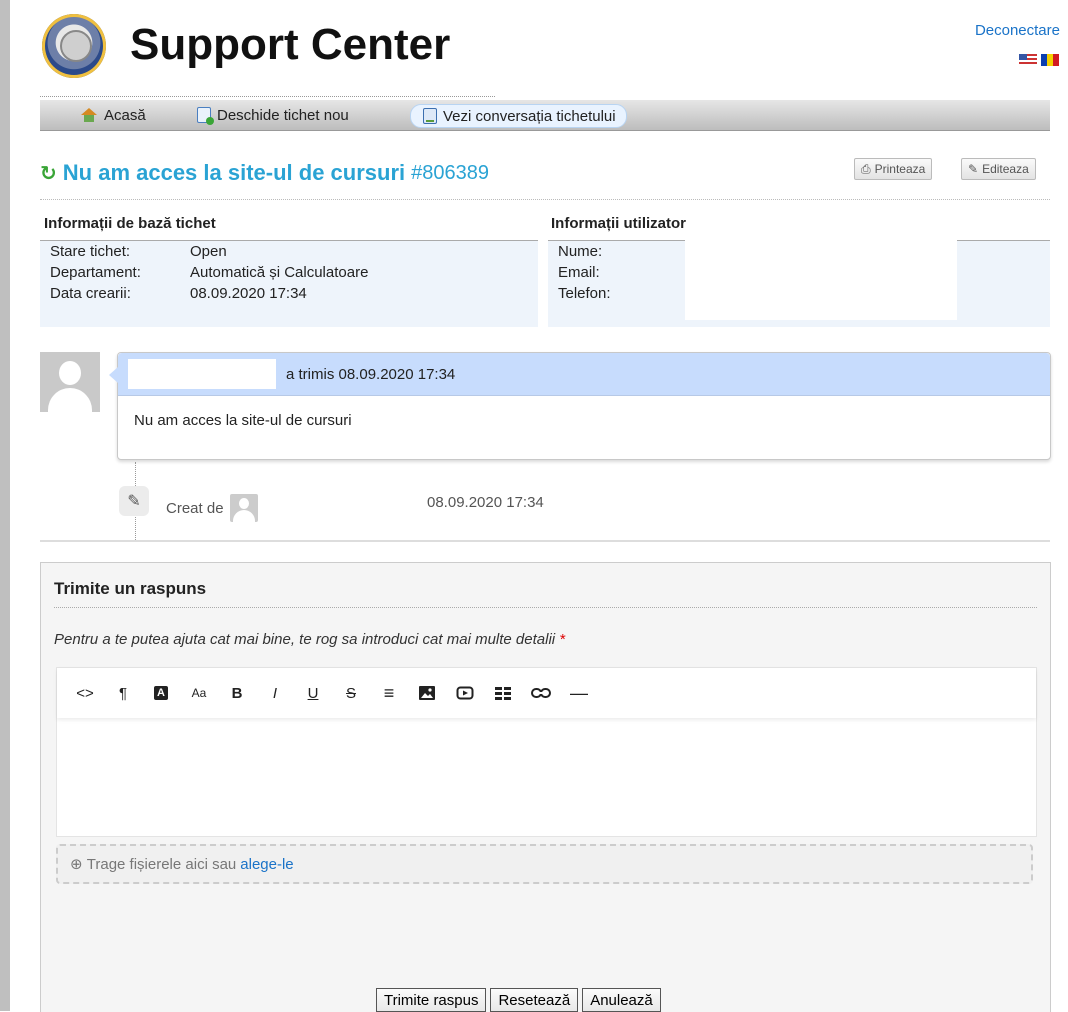  Describe the element at coordinates (545, 541) in the screenshot. I see `thread-divider` at that location.